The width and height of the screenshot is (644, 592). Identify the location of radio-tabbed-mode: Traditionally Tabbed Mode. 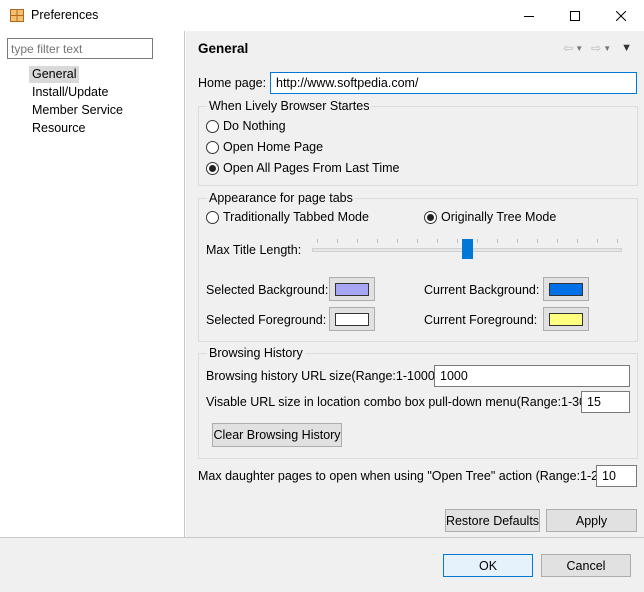
(287, 217).